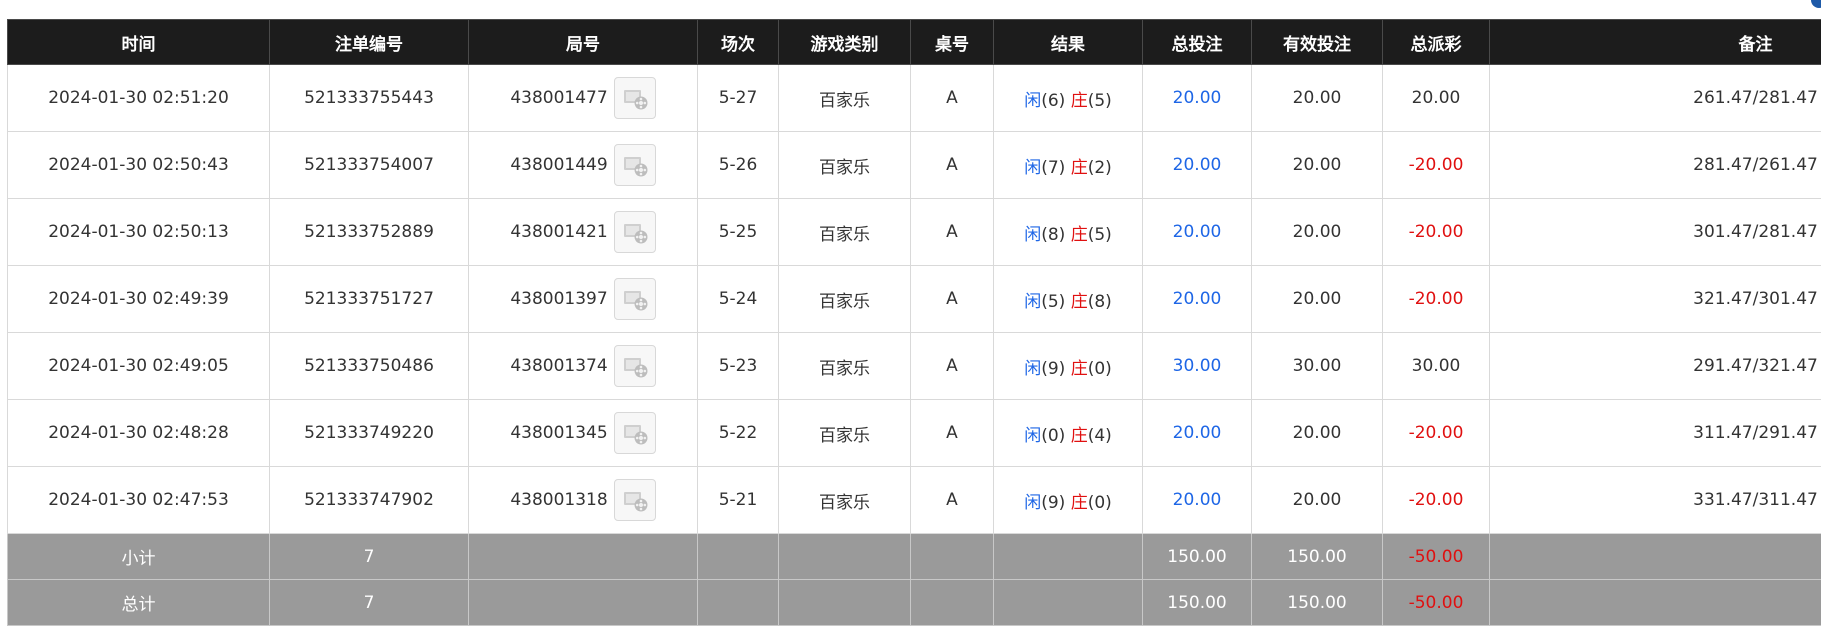 The image size is (1821, 627). I want to click on result-player-value: (8), so click(1053, 234).